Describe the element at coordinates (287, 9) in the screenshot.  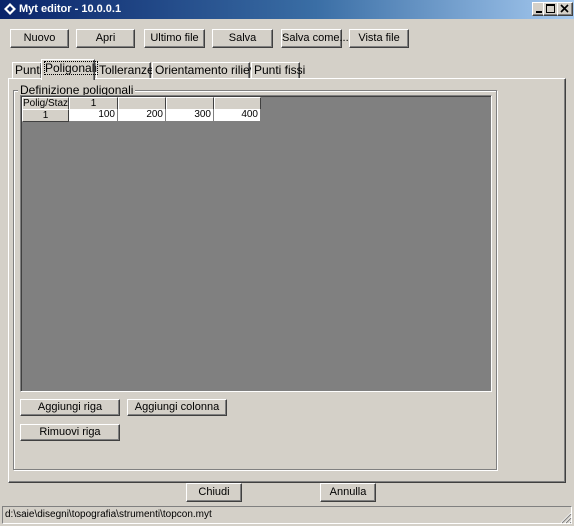
I see `title-bar: Myt editor - 10.0.0.1` at that location.